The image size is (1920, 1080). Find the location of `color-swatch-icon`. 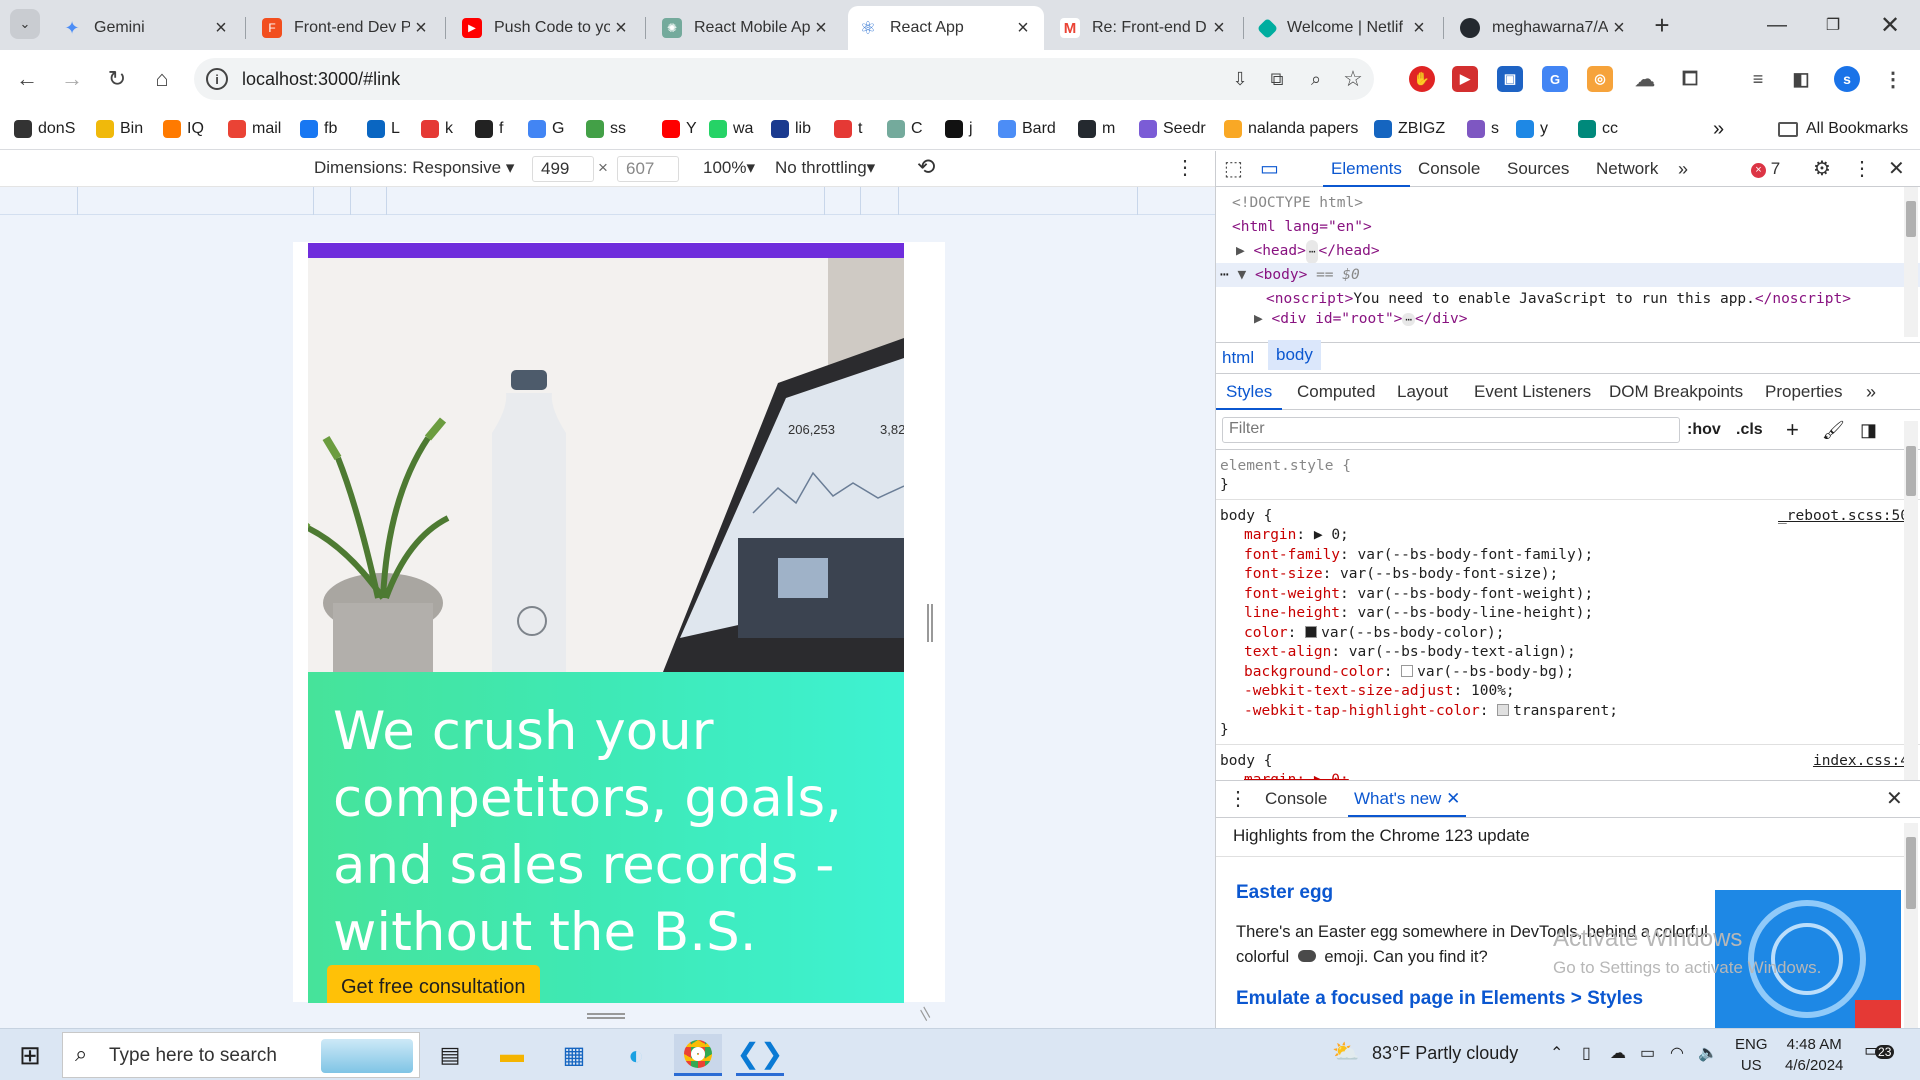

color-swatch-icon is located at coordinates (1311, 631).